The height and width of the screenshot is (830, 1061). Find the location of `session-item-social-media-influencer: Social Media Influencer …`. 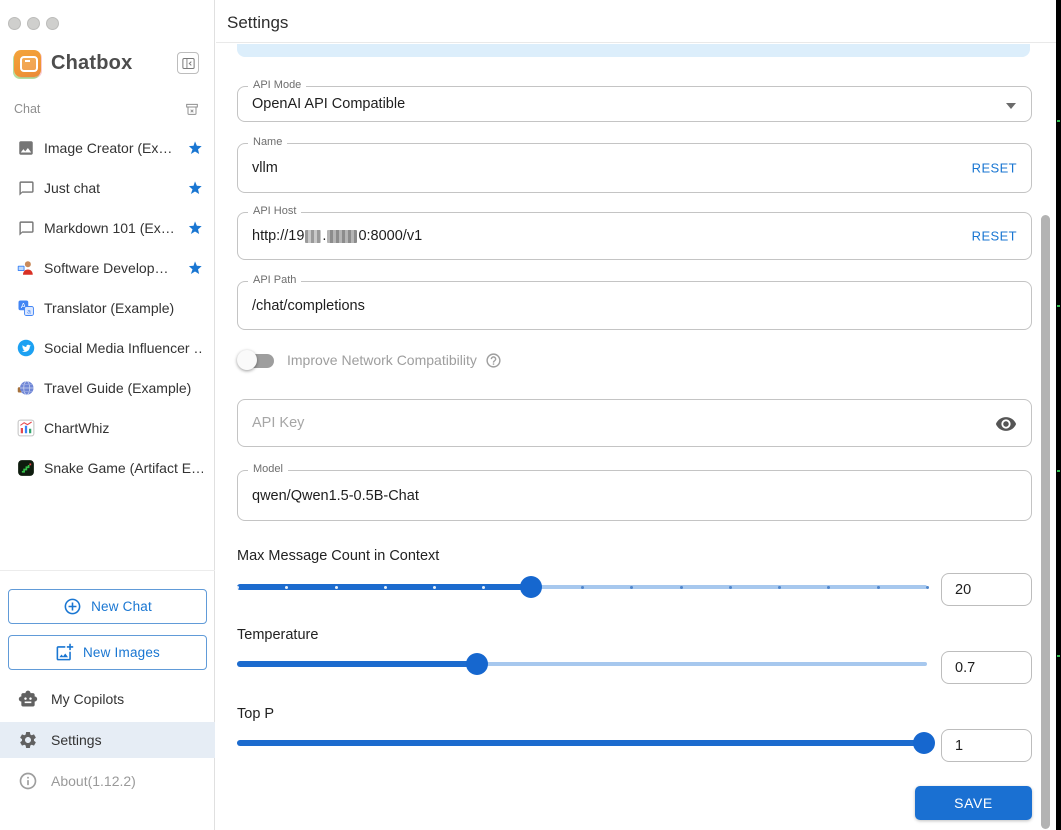

session-item-social-media-influencer: Social Media Influencer … is located at coordinates (107, 348).